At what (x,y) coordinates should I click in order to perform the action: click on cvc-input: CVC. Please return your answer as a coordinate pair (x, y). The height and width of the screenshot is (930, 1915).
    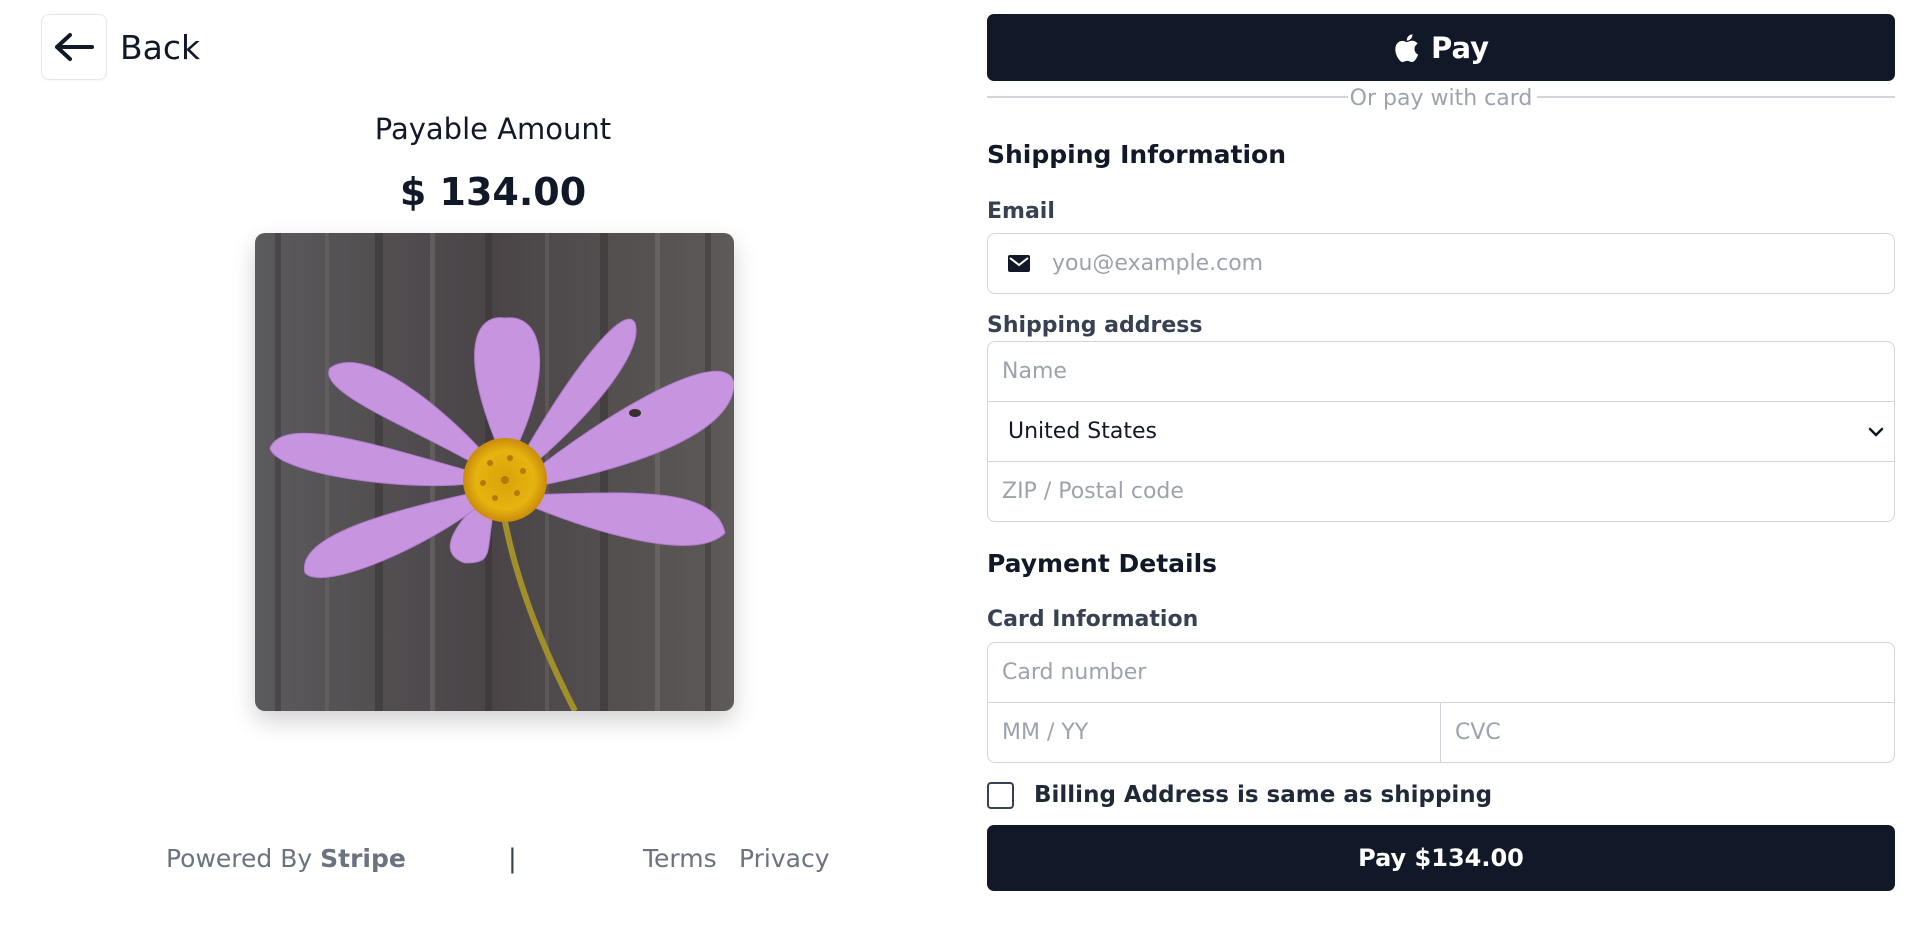
    Looking at the image, I should click on (1667, 732).